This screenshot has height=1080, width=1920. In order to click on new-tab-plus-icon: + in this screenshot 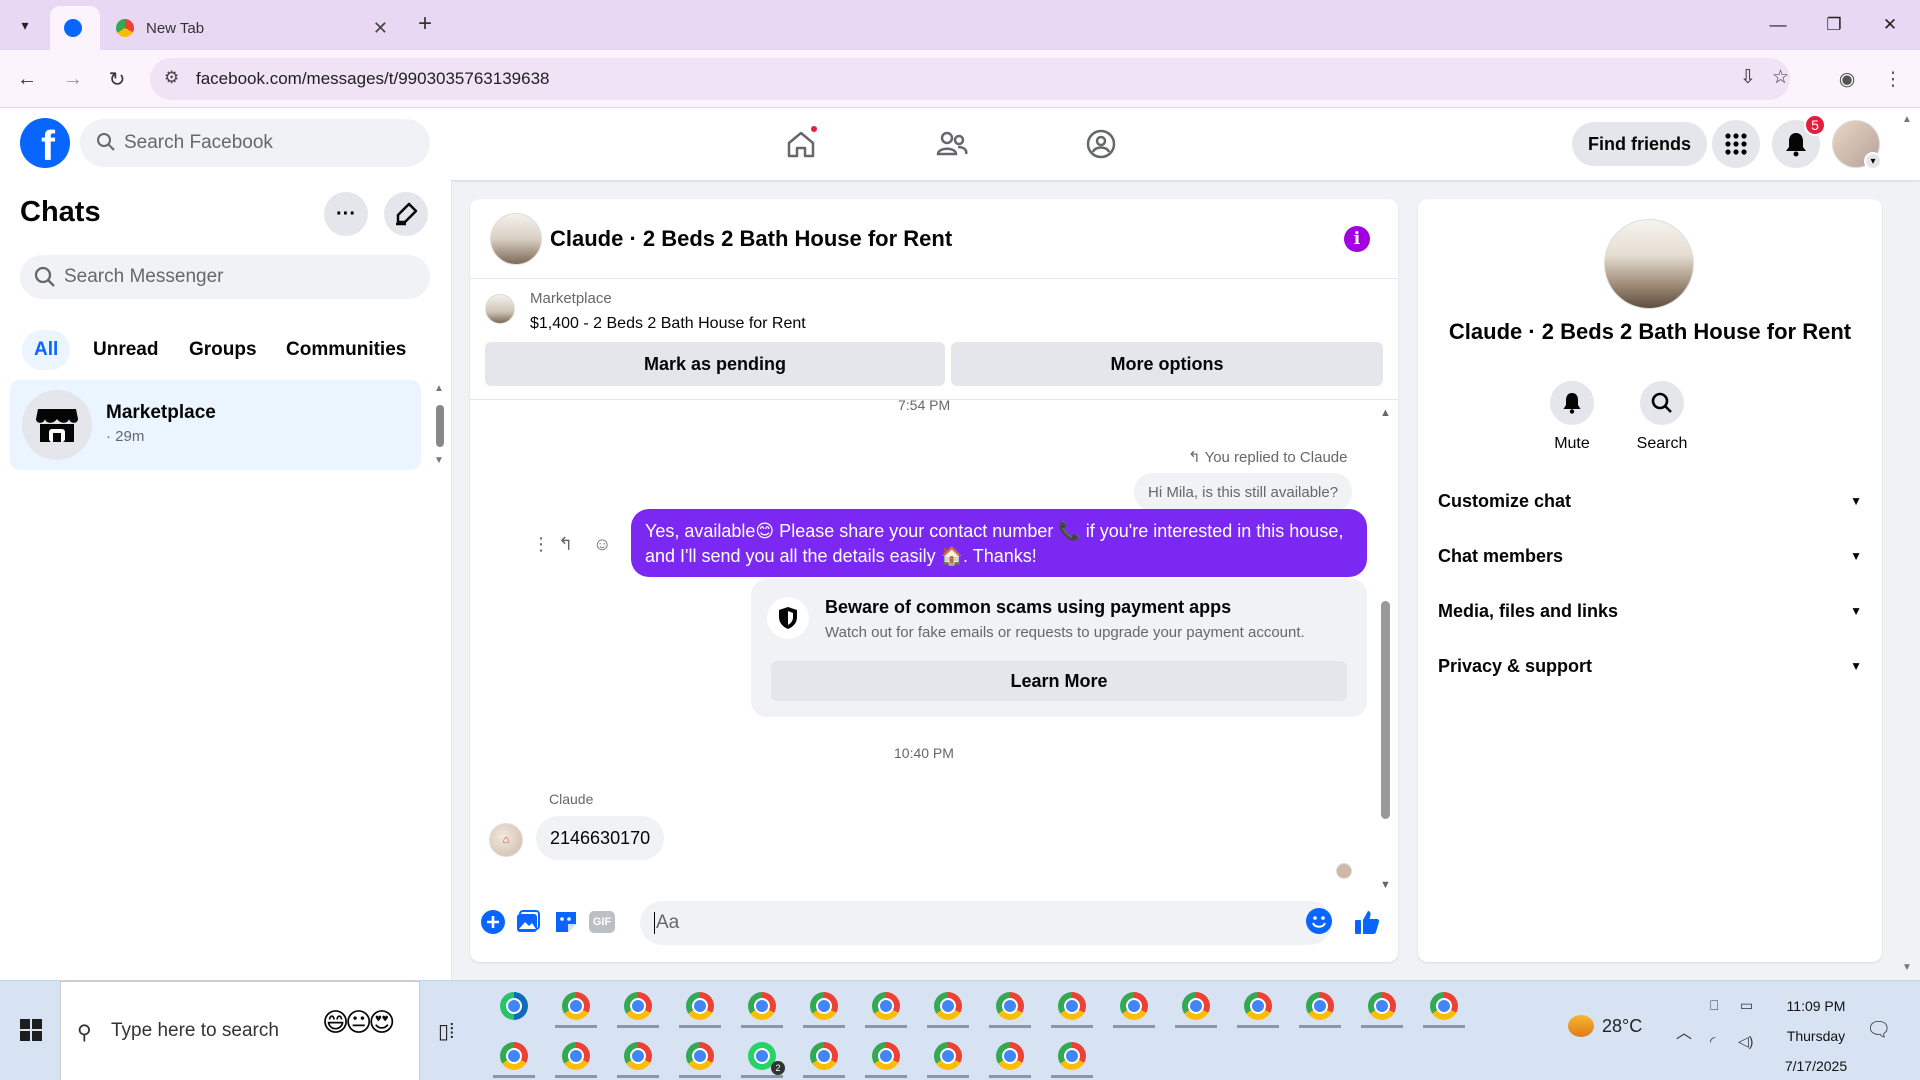, I will do `click(425, 24)`.